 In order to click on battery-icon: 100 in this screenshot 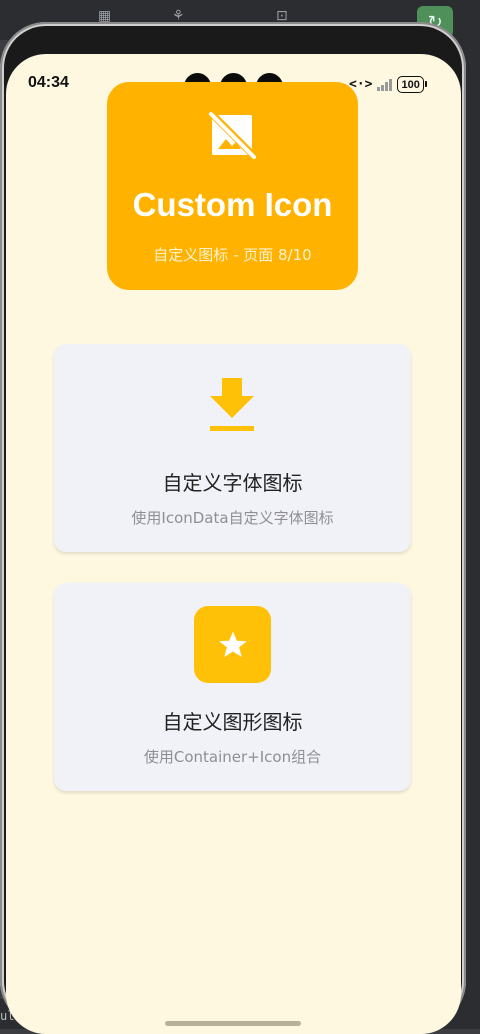, I will do `click(412, 84)`.